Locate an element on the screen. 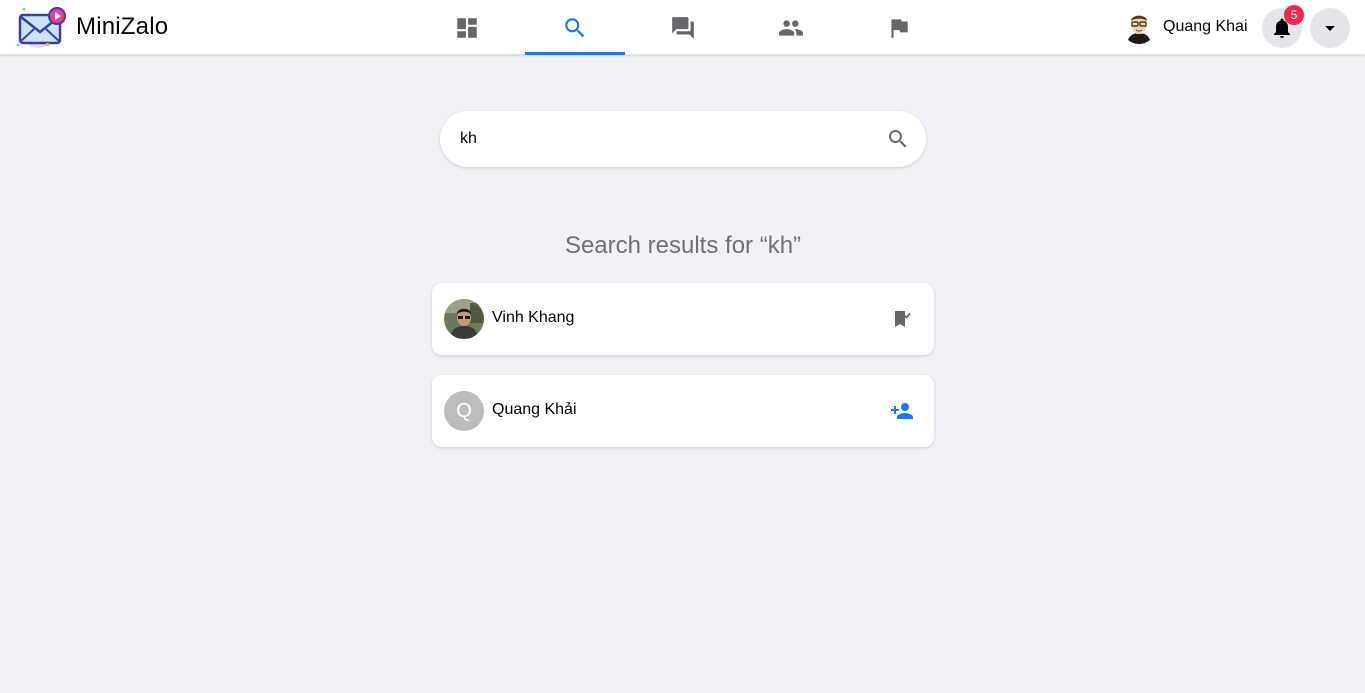 This screenshot has width=1365, height=693. person-add-icon is located at coordinates (902, 411).